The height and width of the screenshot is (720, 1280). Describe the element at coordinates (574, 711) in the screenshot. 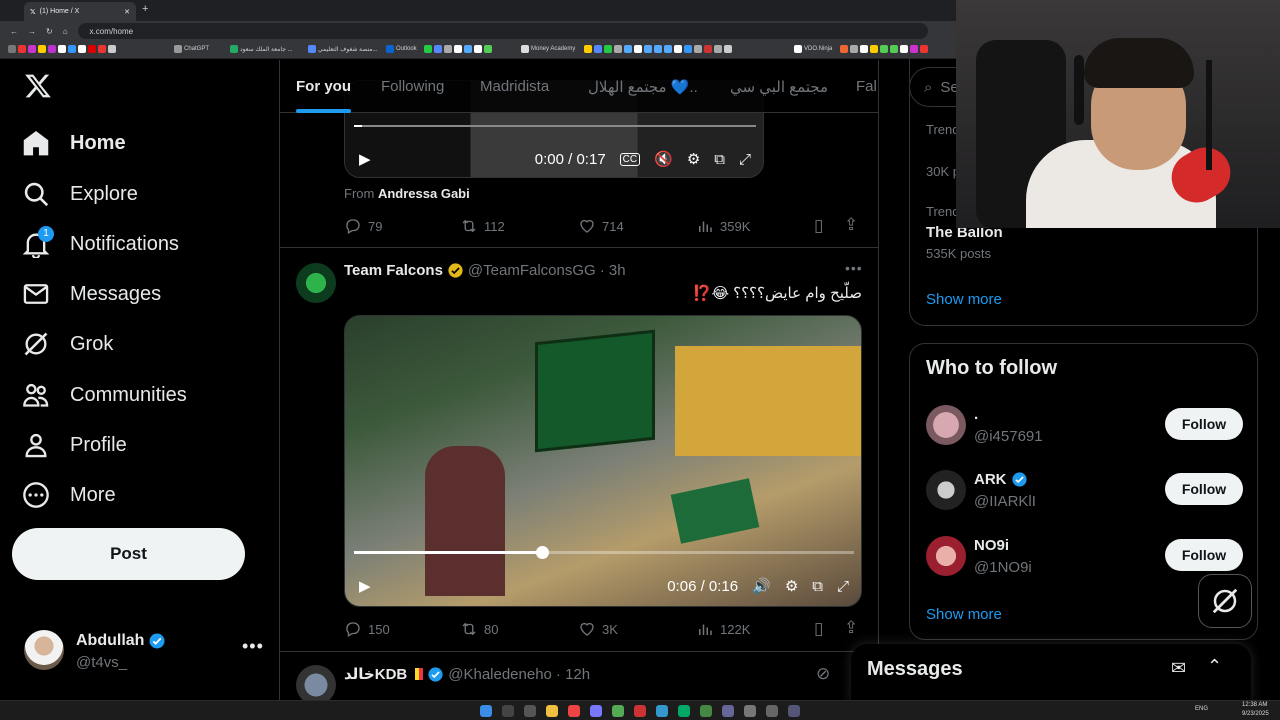

I see `chrome-icon` at that location.